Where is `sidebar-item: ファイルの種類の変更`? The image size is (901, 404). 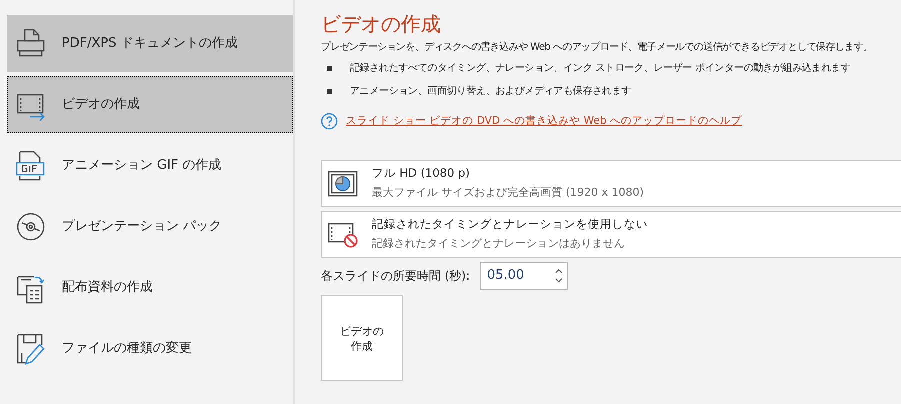 sidebar-item: ファイルの種類の変更 is located at coordinates (150, 348).